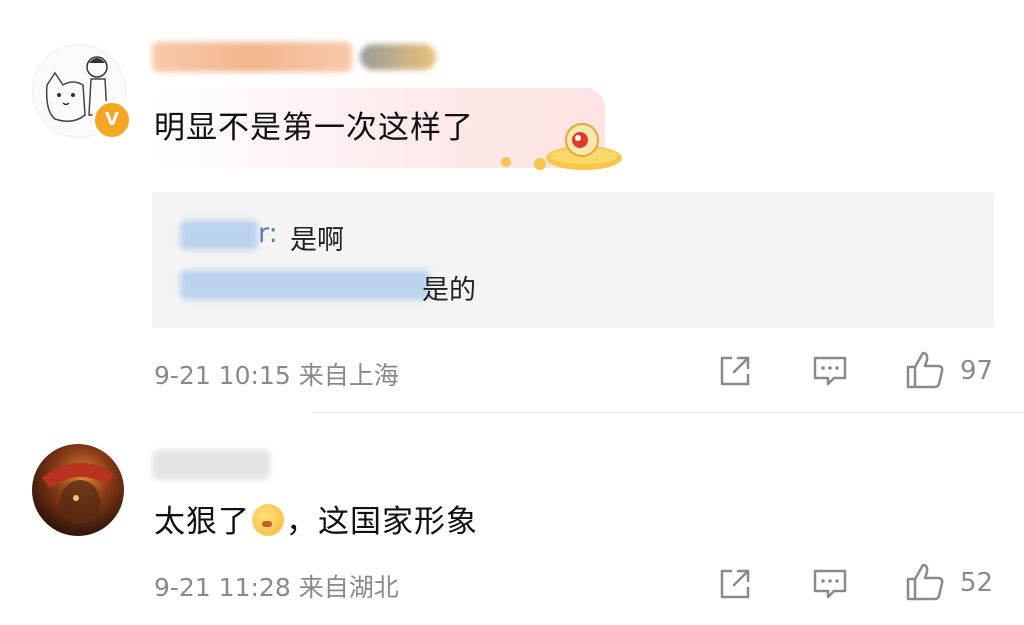 The image size is (1024, 625). I want to click on like-count: 97, so click(977, 371).